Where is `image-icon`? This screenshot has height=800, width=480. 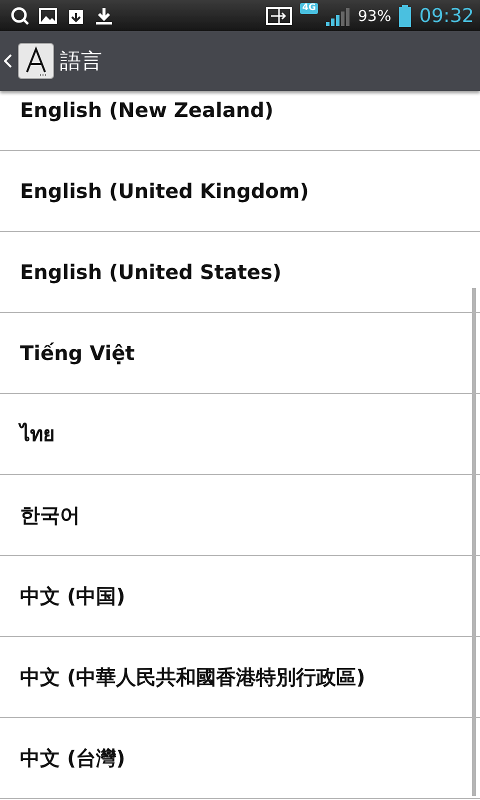
image-icon is located at coordinates (48, 16).